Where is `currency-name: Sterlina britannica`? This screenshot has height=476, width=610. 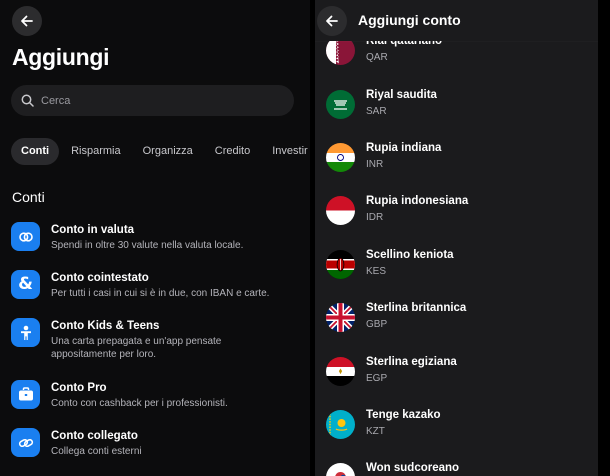
currency-name: Sterlina britannica is located at coordinates (416, 308).